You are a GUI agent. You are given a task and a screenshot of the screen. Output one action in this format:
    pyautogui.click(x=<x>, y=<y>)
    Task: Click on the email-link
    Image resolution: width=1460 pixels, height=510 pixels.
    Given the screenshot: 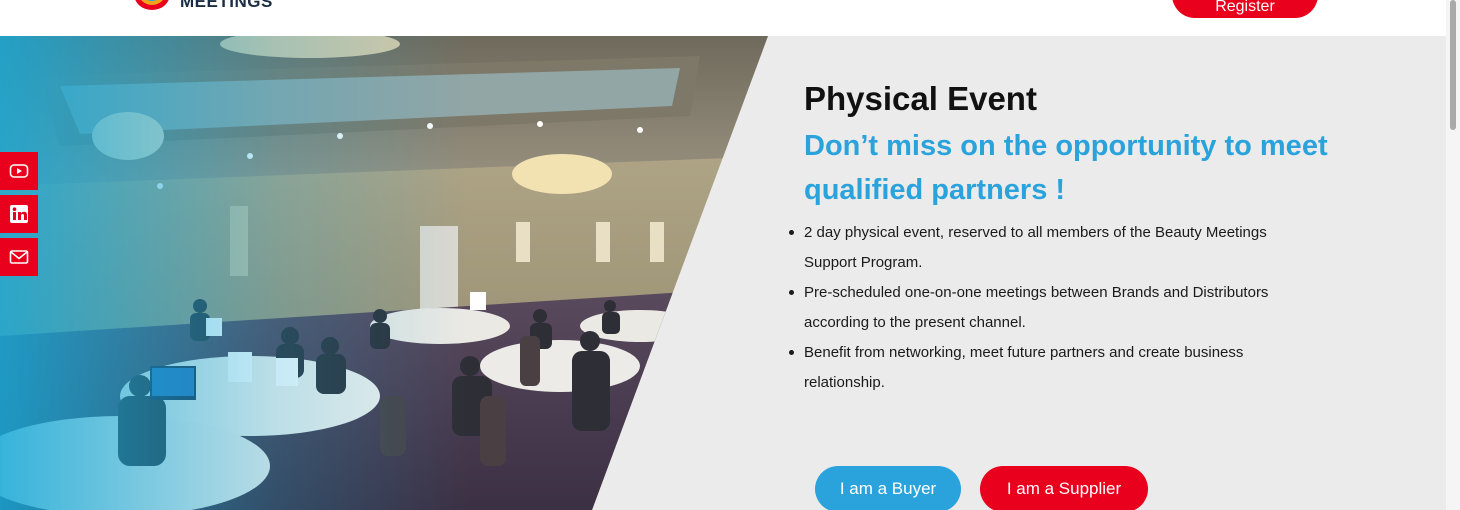 What is the action you would take?
    pyautogui.click(x=19, y=257)
    